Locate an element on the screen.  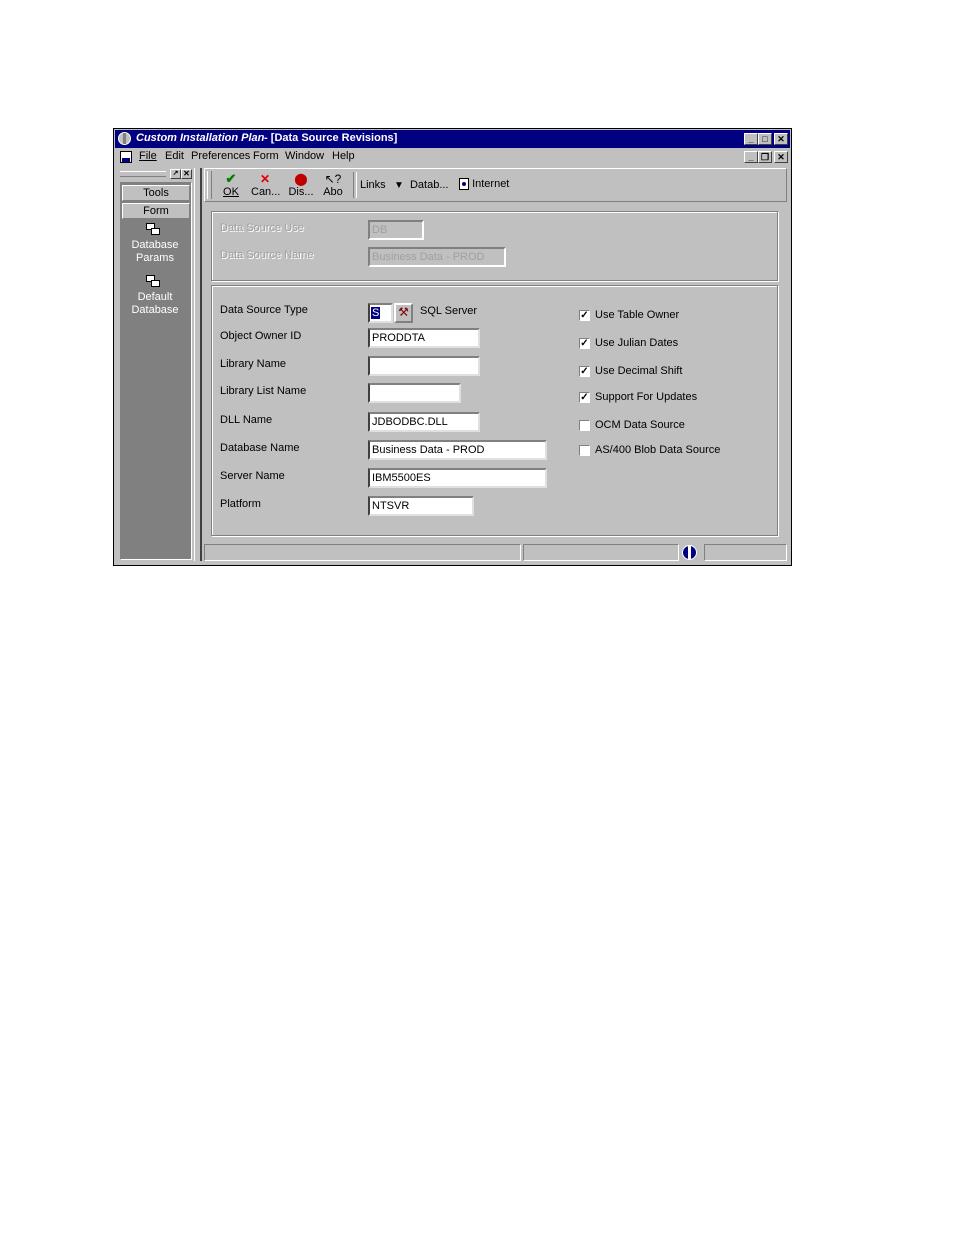
search-hammer-button: ⚒ is located at coordinates (403, 313).